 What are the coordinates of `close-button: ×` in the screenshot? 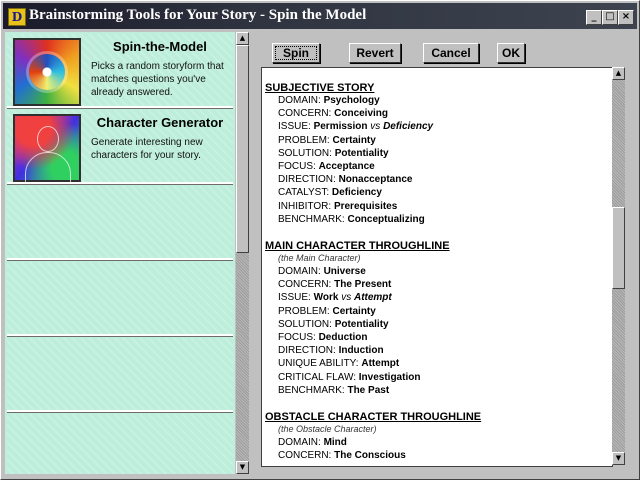 It's located at (626, 17).